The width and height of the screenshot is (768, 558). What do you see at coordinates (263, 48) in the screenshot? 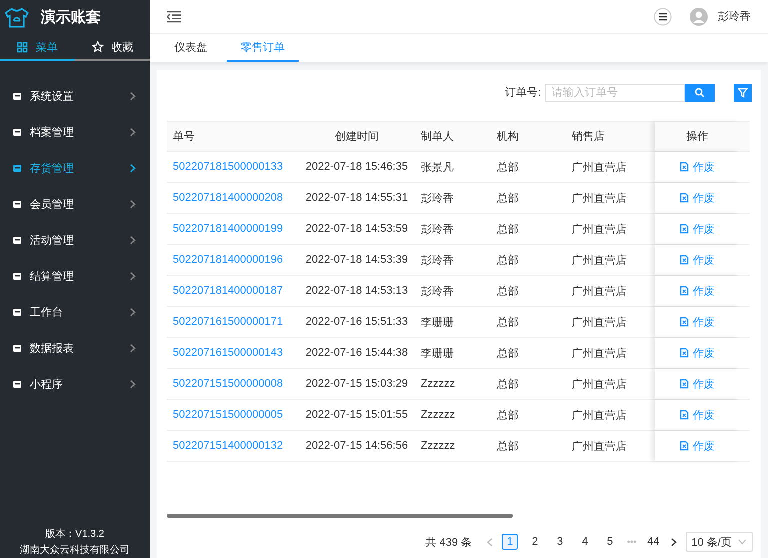
I see `page-tab: 零售订单` at bounding box center [263, 48].